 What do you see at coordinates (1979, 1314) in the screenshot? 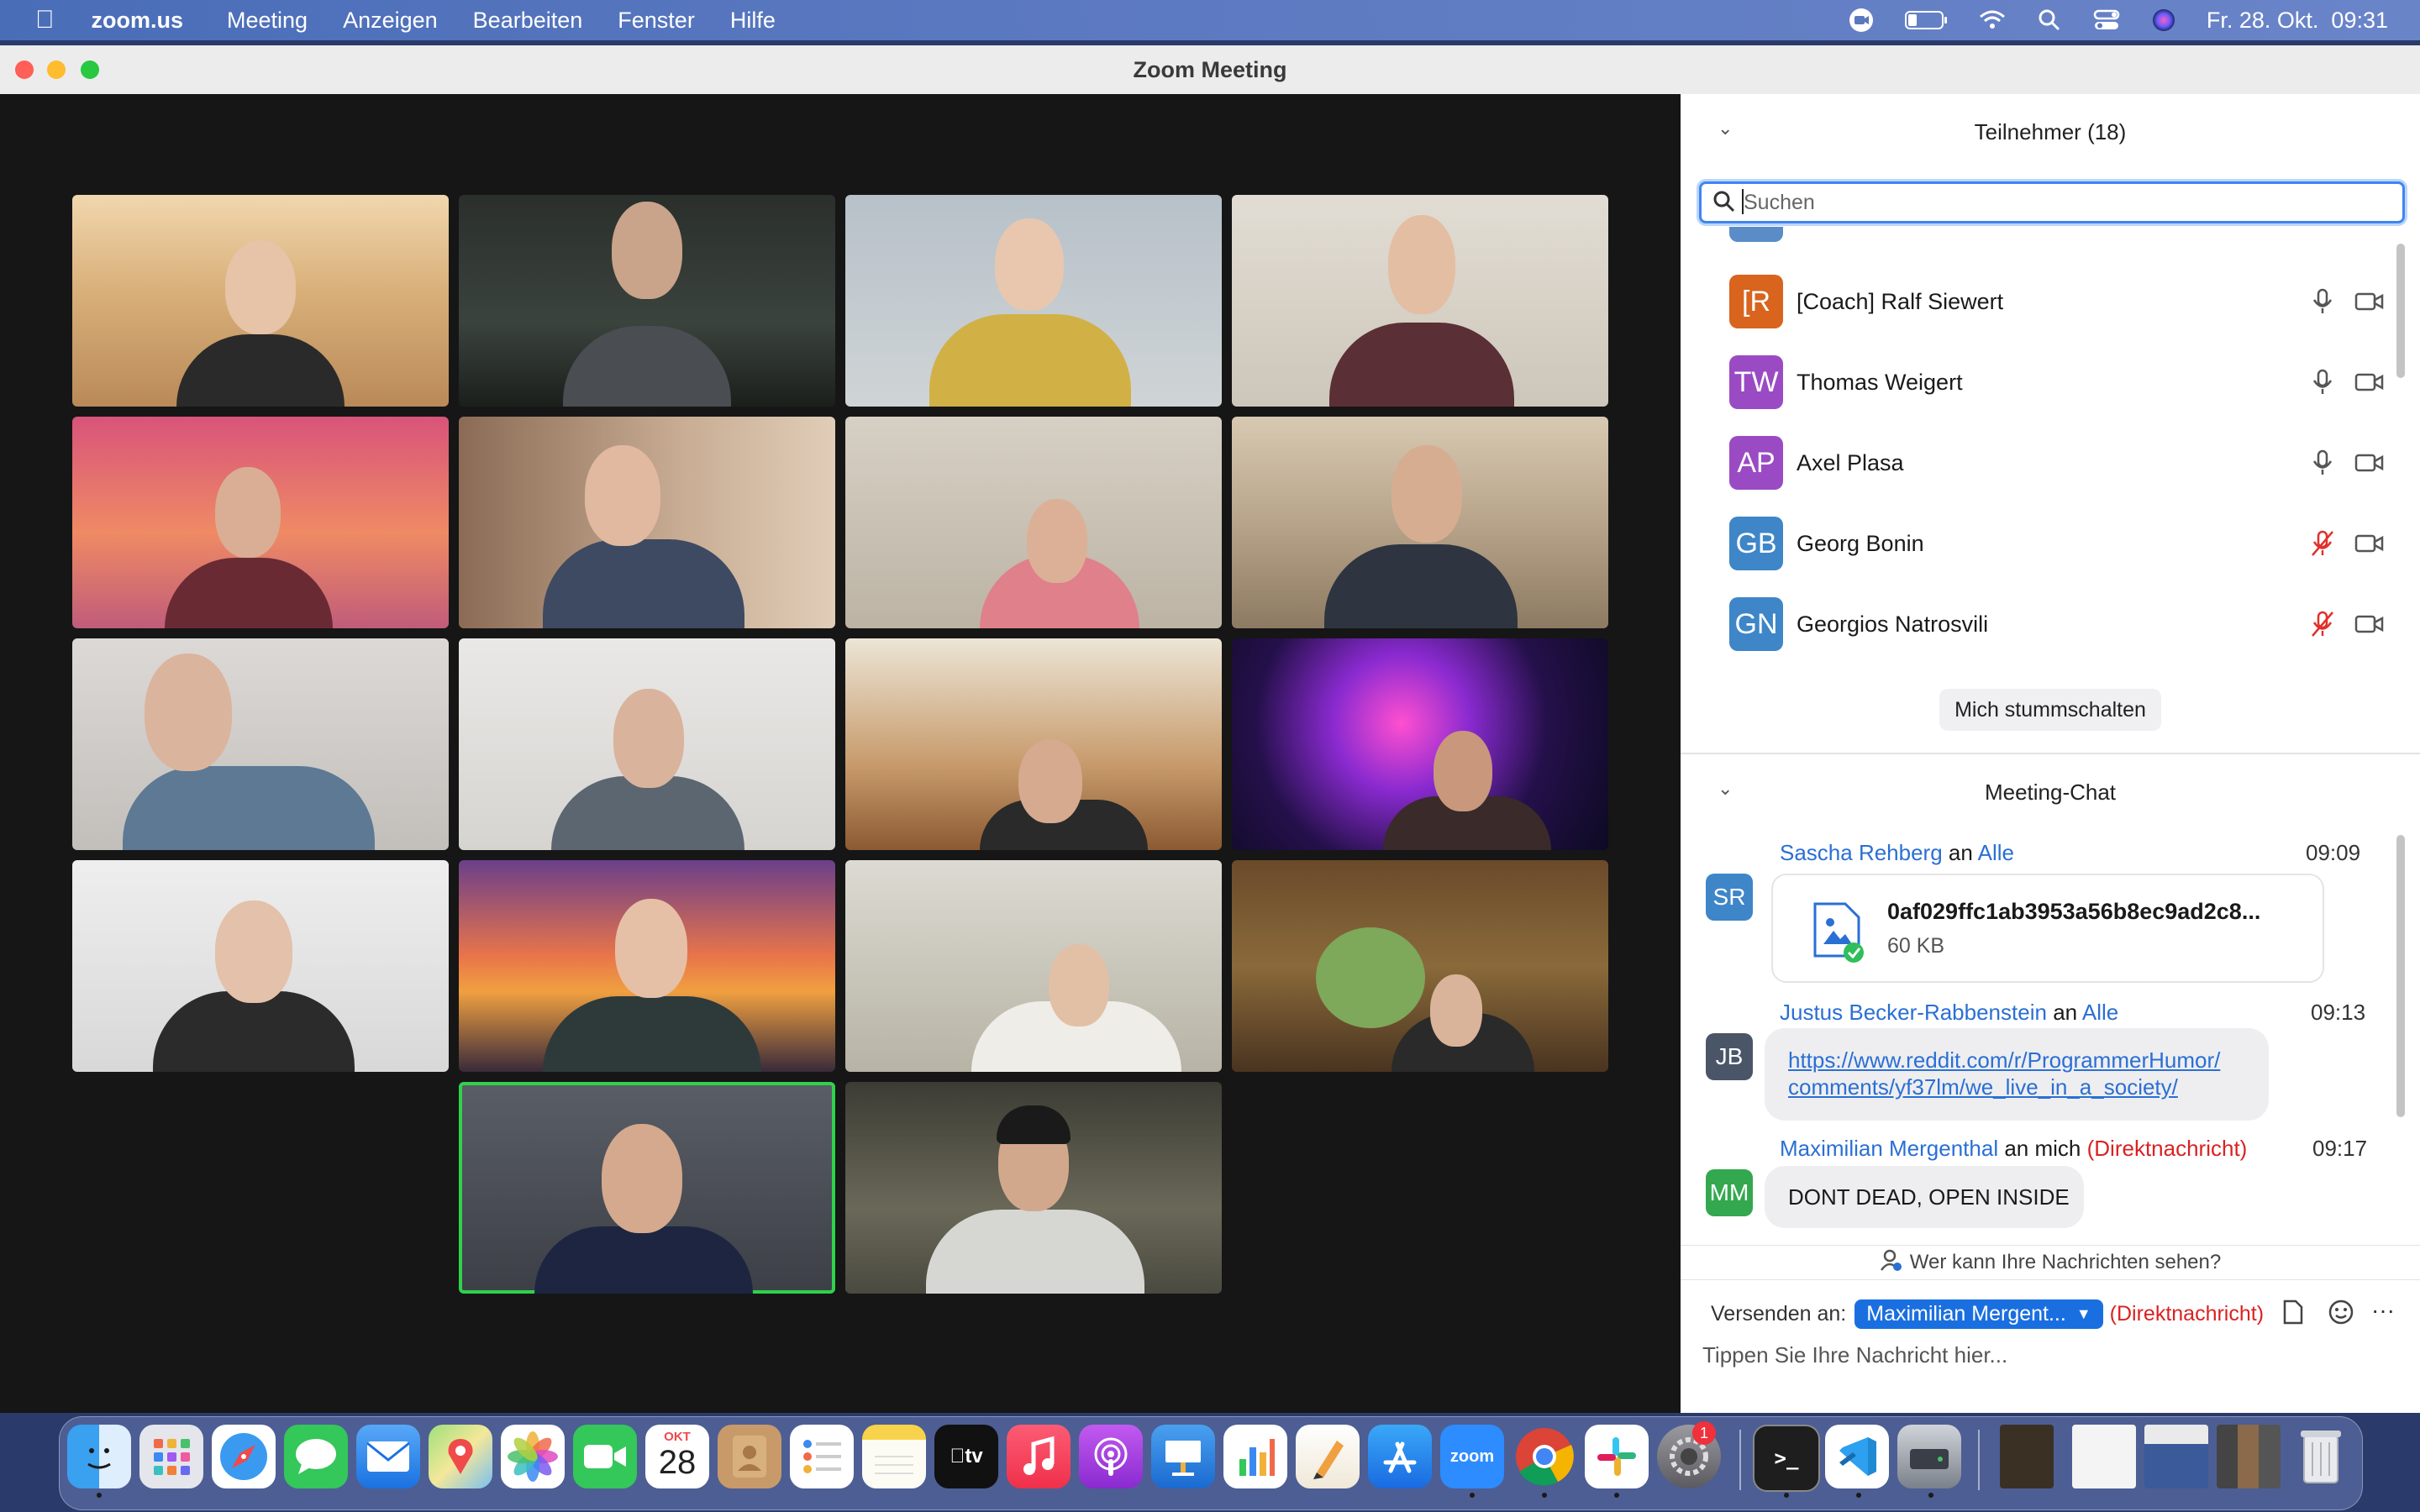
I see `recipient-dropdown: Maximilian Mergent... ▼` at bounding box center [1979, 1314].